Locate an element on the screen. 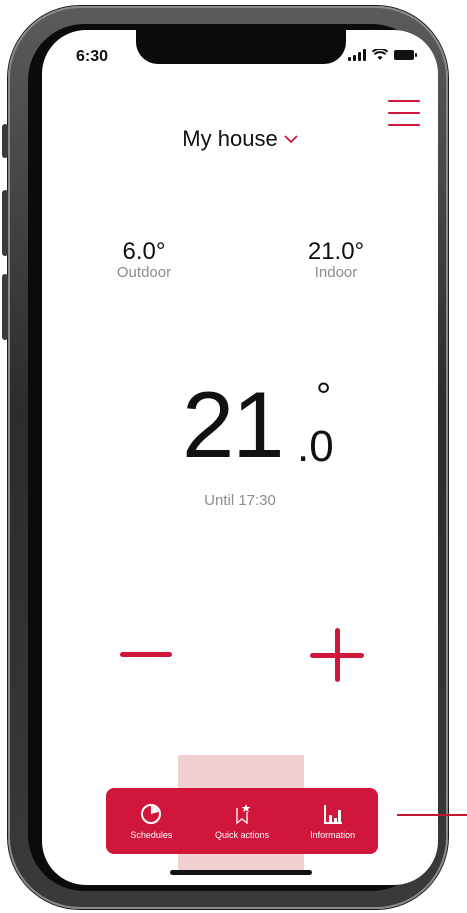  bottom-navigation: Schedules Quick actions Information is located at coordinates (242, 821).